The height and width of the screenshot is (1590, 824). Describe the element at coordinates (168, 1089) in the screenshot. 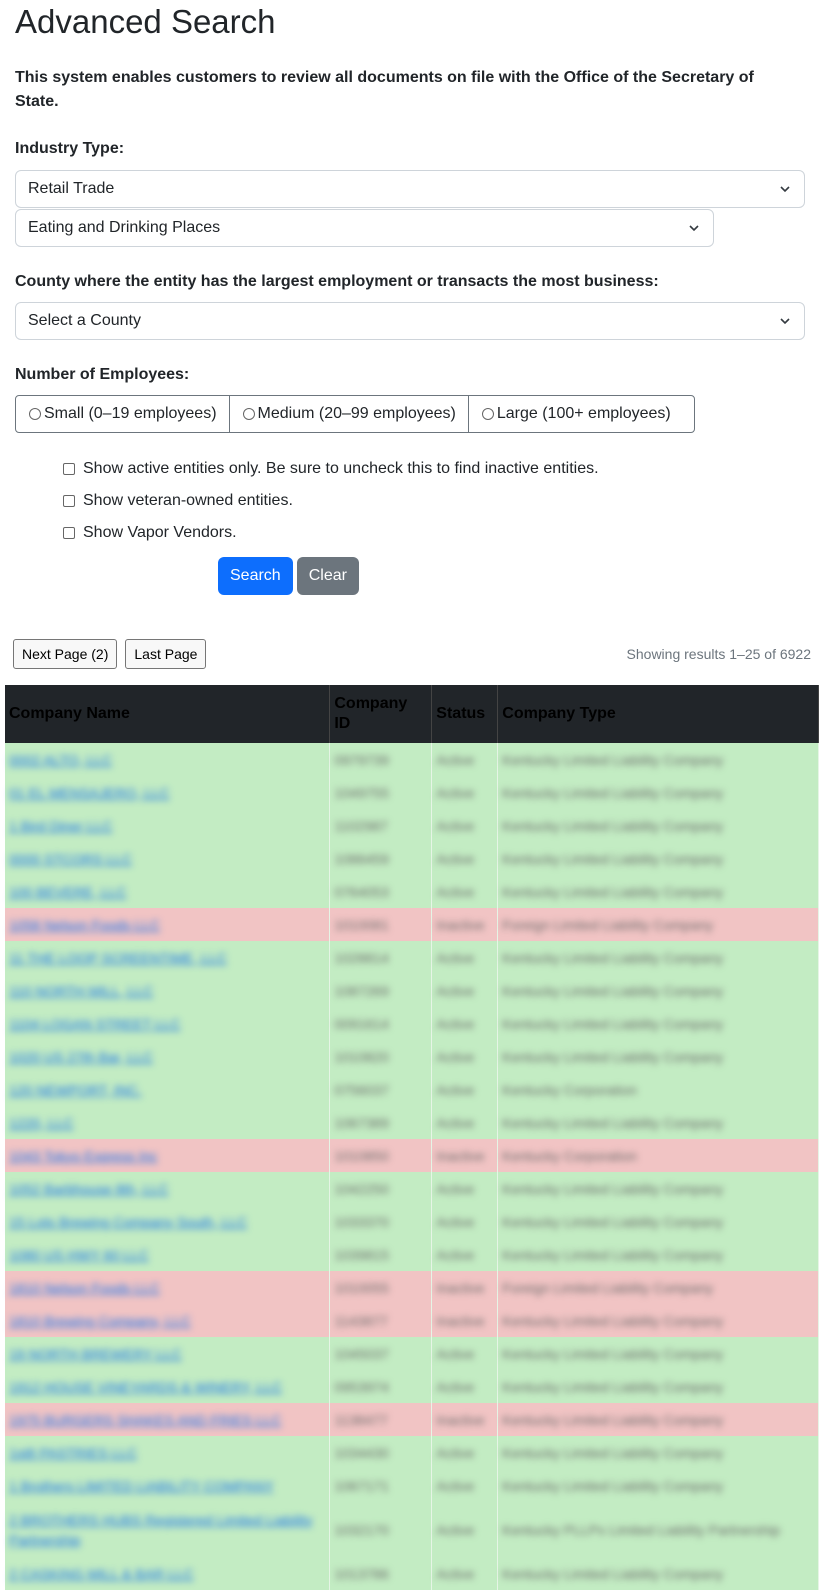

I see `company-name-link: 120 NEWPORT, INC.` at that location.